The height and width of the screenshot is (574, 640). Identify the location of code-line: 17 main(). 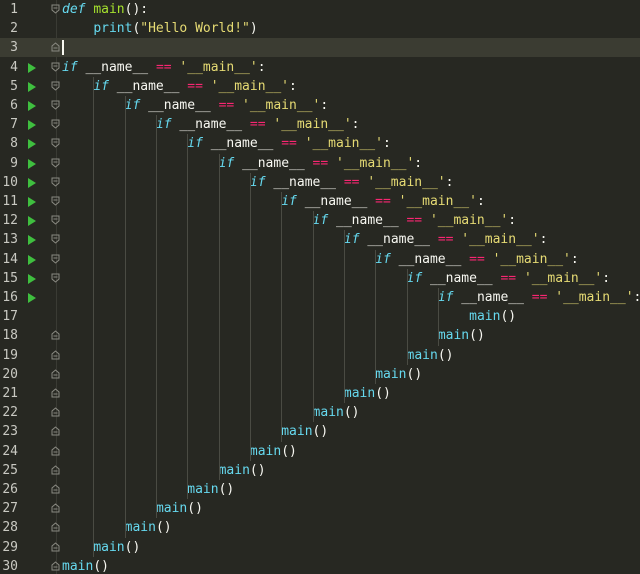
(320, 316).